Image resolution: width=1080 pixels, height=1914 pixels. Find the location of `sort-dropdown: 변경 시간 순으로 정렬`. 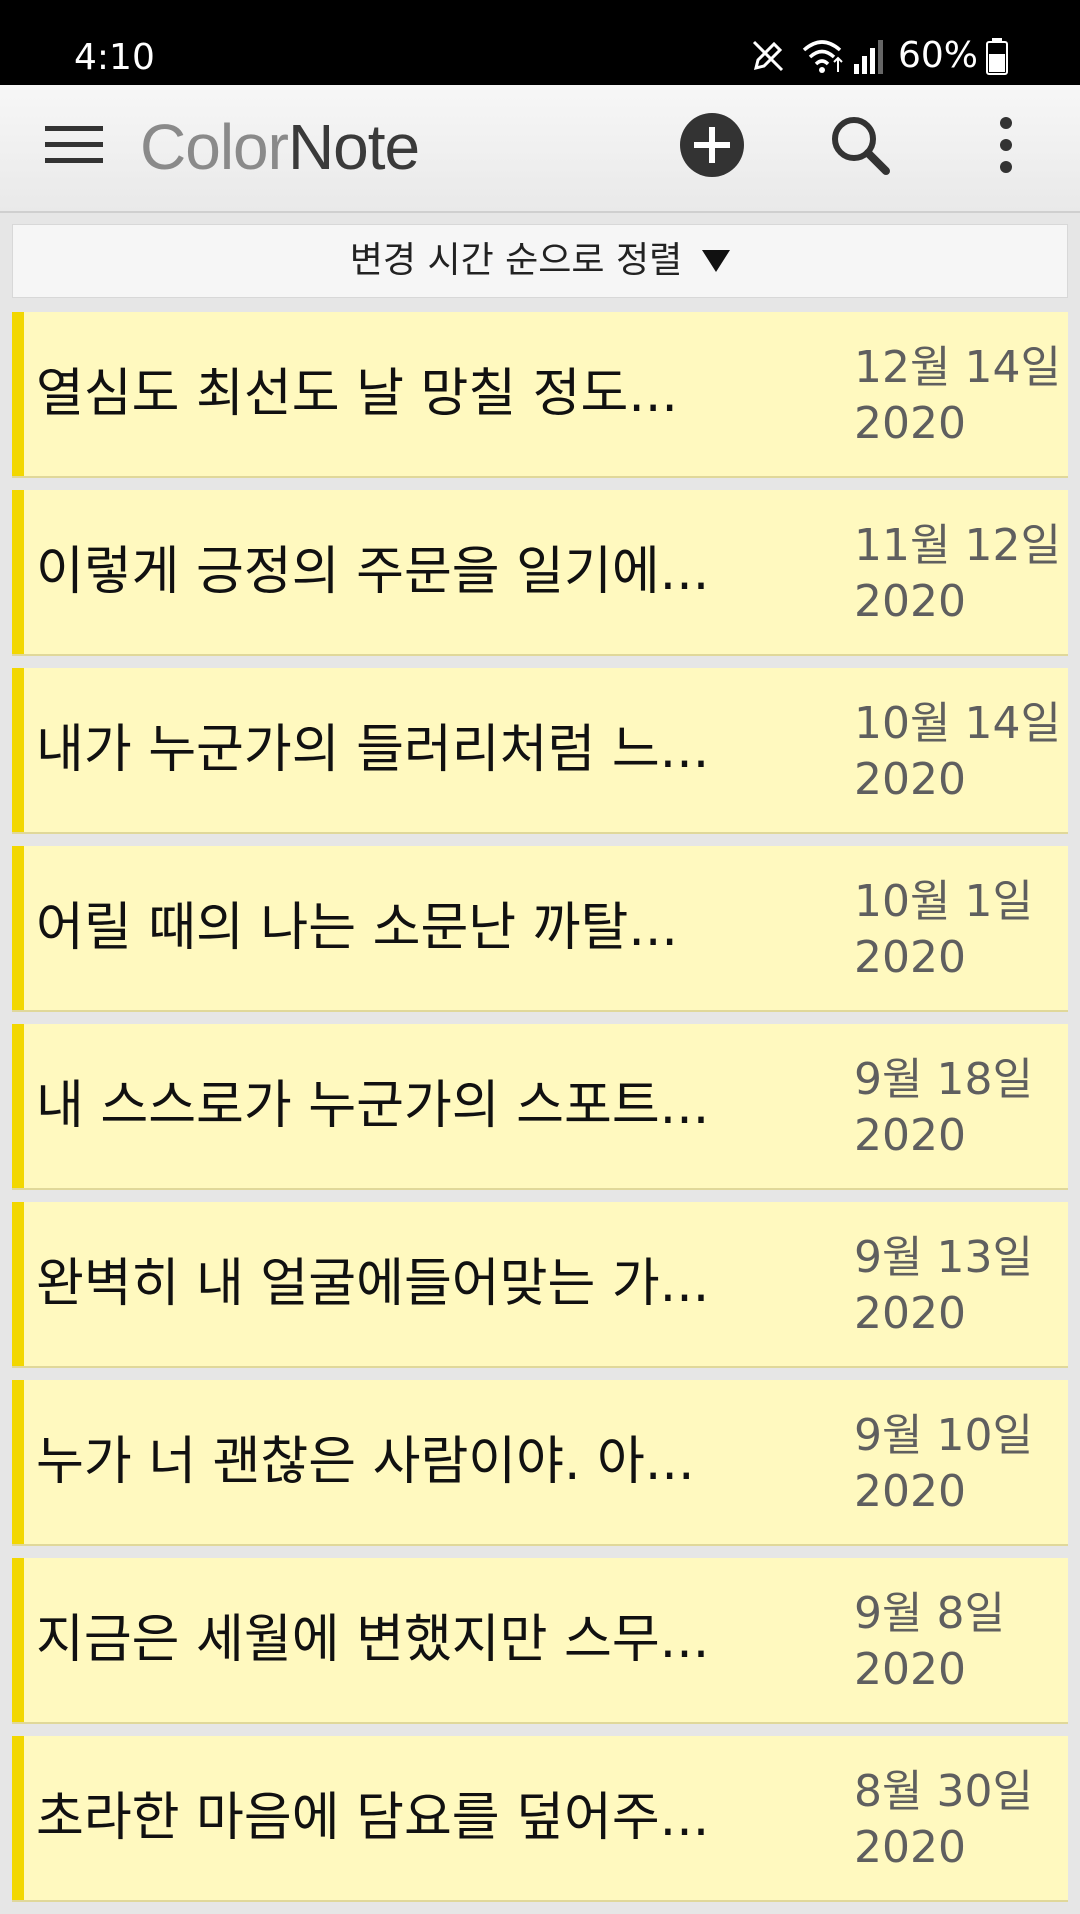

sort-dropdown: 변경 시간 순으로 정렬 is located at coordinates (540, 261).